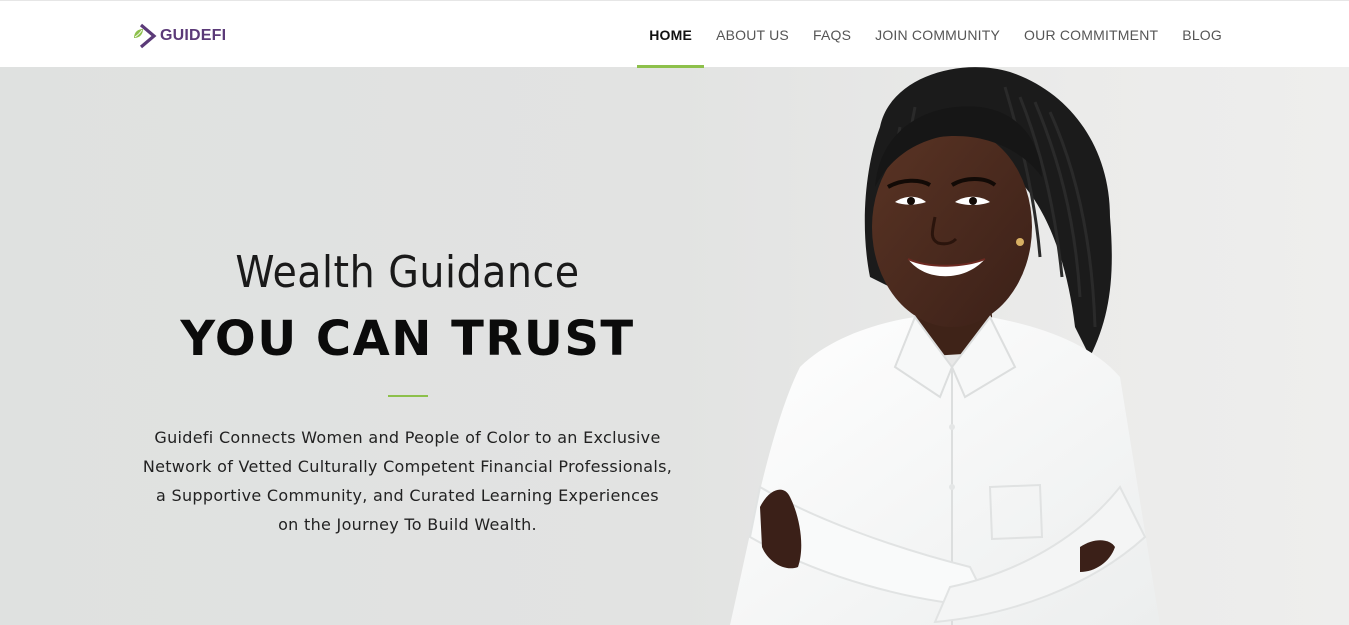  What do you see at coordinates (752, 34) in the screenshot?
I see `nav-item-about-us: ABOUT US` at bounding box center [752, 34].